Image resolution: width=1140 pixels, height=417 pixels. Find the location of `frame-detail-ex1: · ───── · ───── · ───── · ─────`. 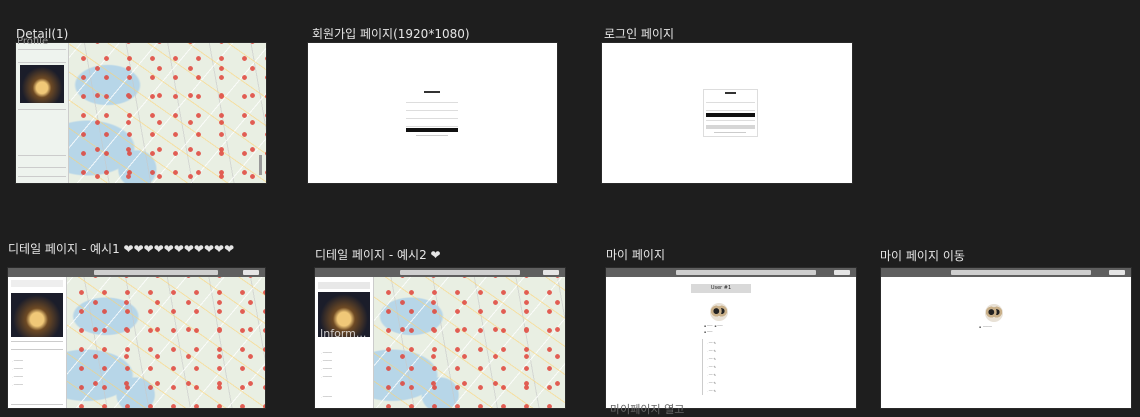

frame-detail-ex1: · ───── · ───── · ───── · ───── is located at coordinates (136, 338).